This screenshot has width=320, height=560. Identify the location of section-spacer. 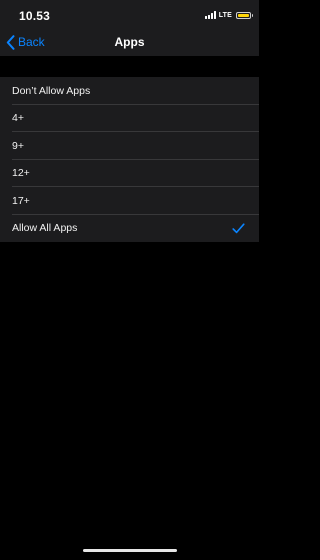
(129, 66).